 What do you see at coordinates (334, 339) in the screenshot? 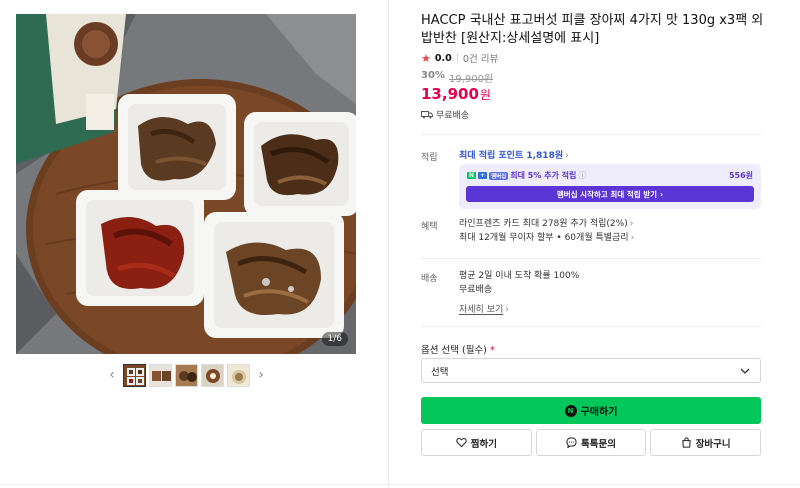
I see `image-counter: 1/6` at bounding box center [334, 339].